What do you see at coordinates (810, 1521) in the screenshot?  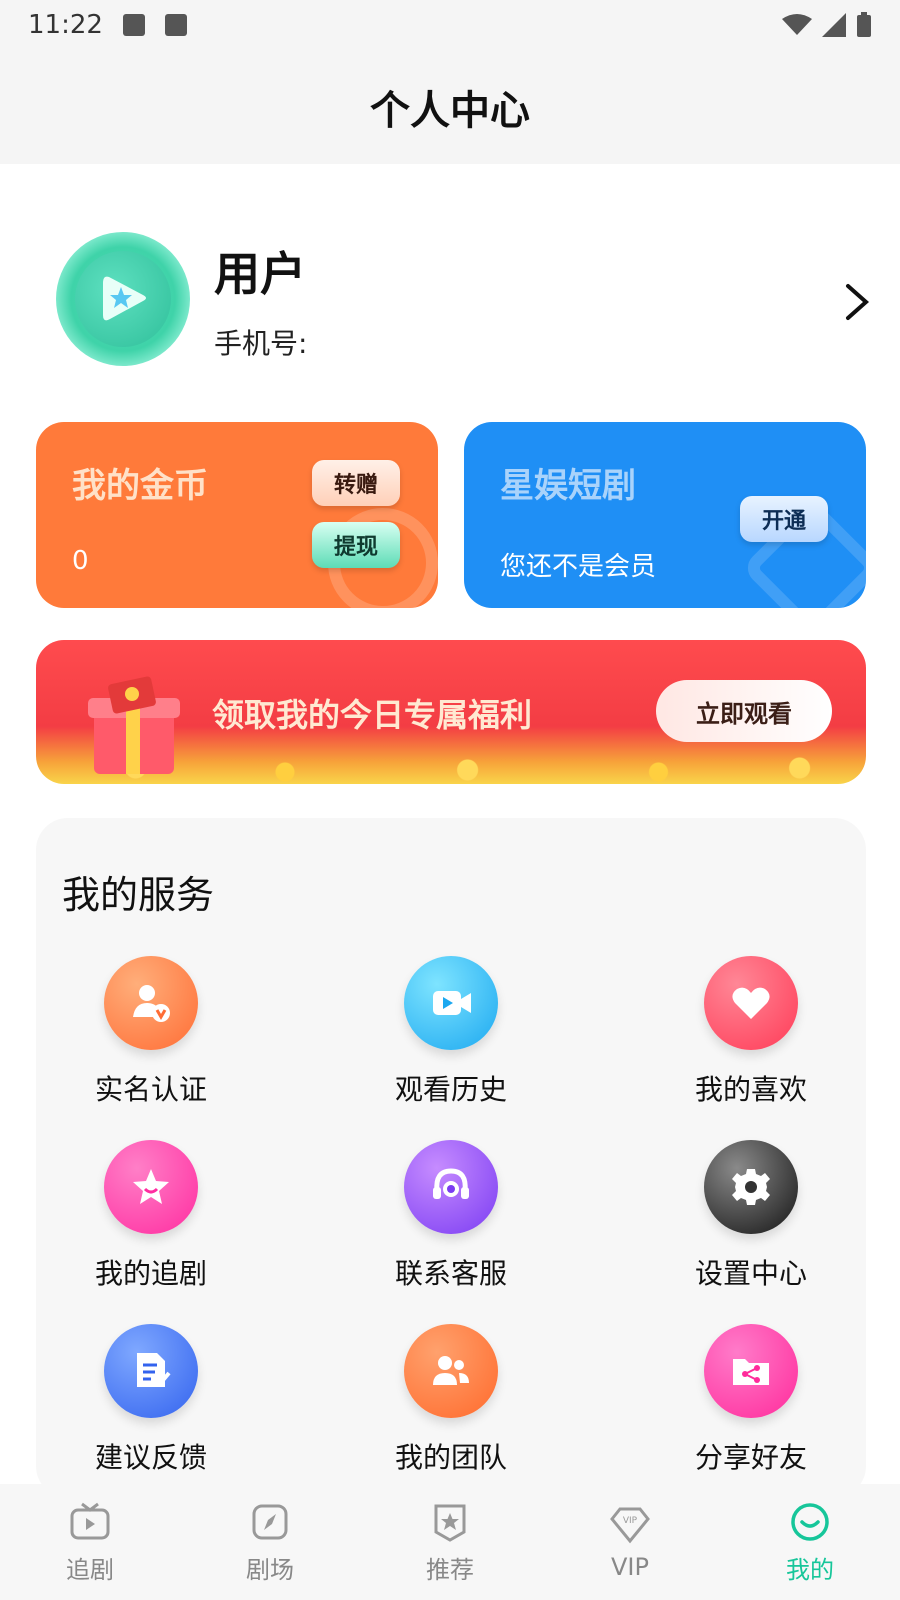 I see `smile-icon` at bounding box center [810, 1521].